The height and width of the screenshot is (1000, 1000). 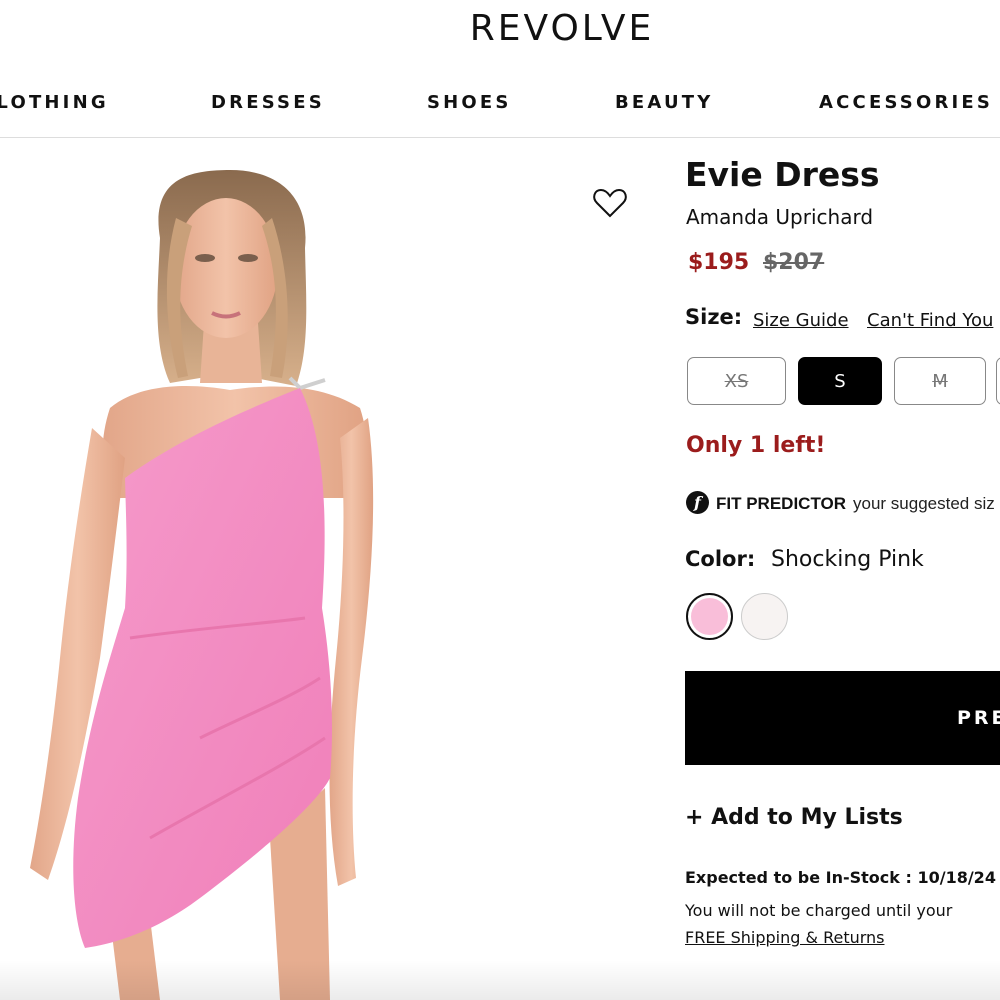 I want to click on expected-instock-note: Expected to be In-Stock : 10/18/24, so click(x=840, y=877).